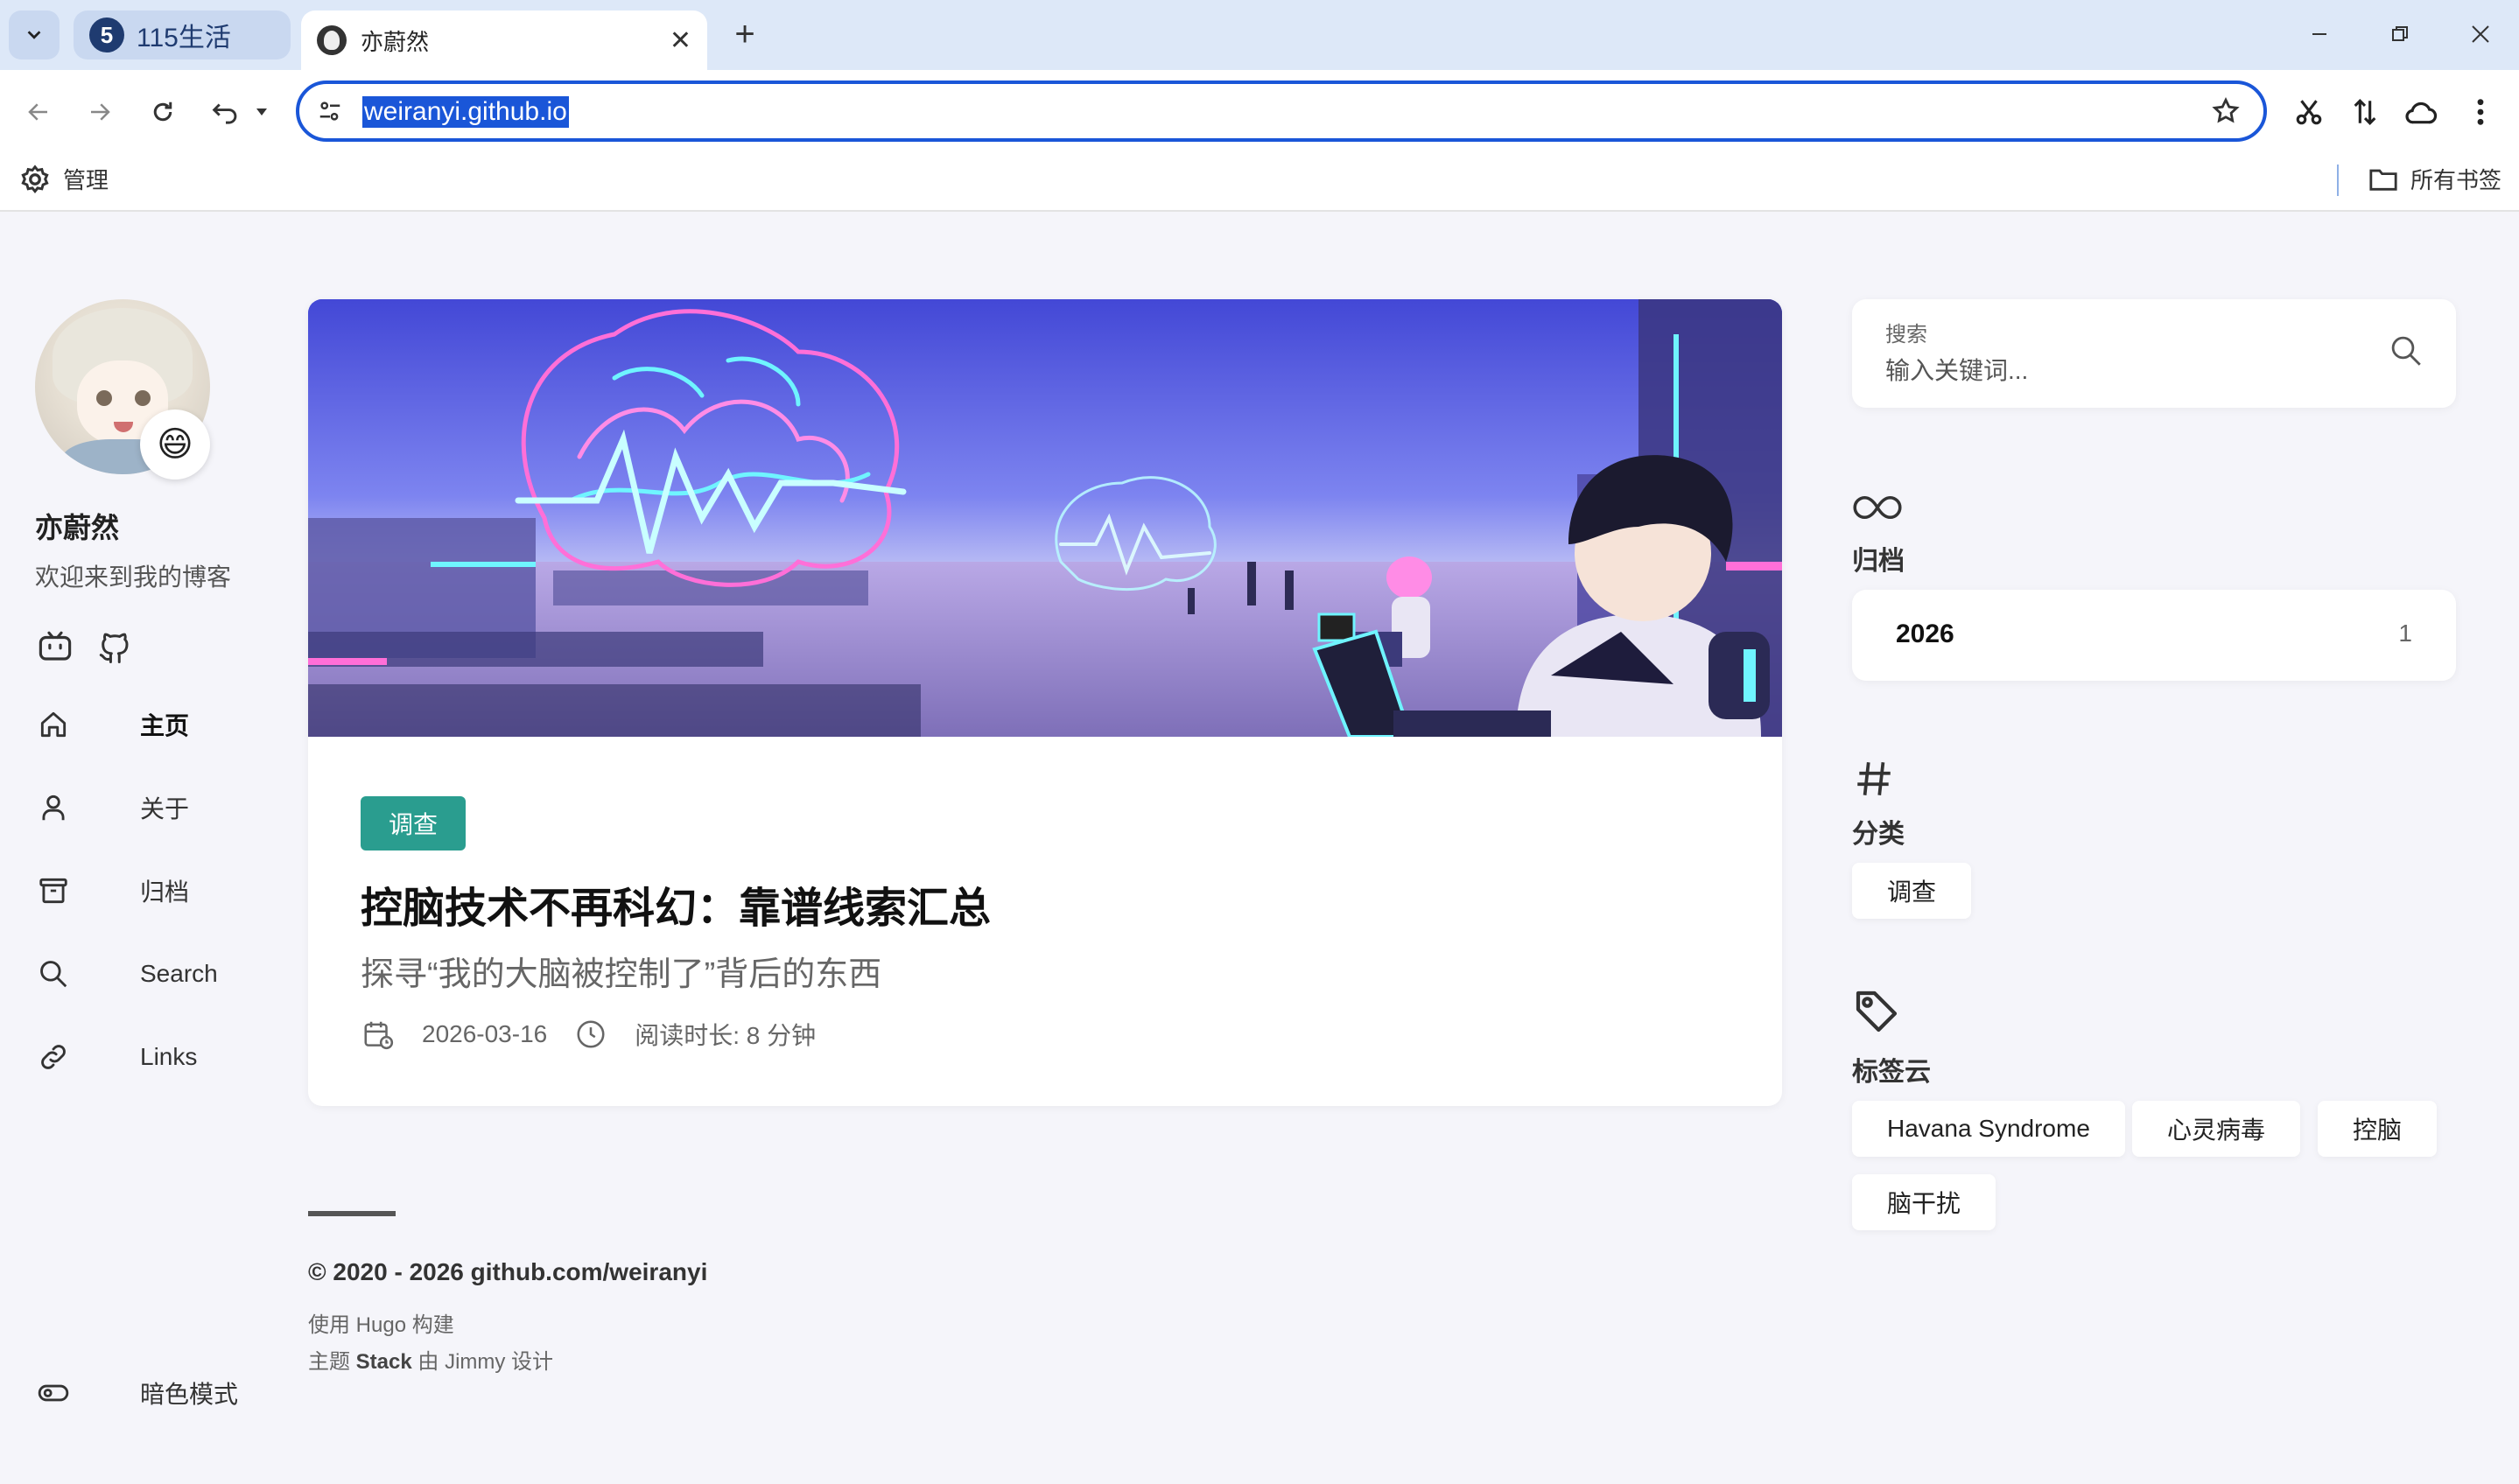 Image resolution: width=2519 pixels, height=1484 pixels. I want to click on link-icon, so click(53, 1057).